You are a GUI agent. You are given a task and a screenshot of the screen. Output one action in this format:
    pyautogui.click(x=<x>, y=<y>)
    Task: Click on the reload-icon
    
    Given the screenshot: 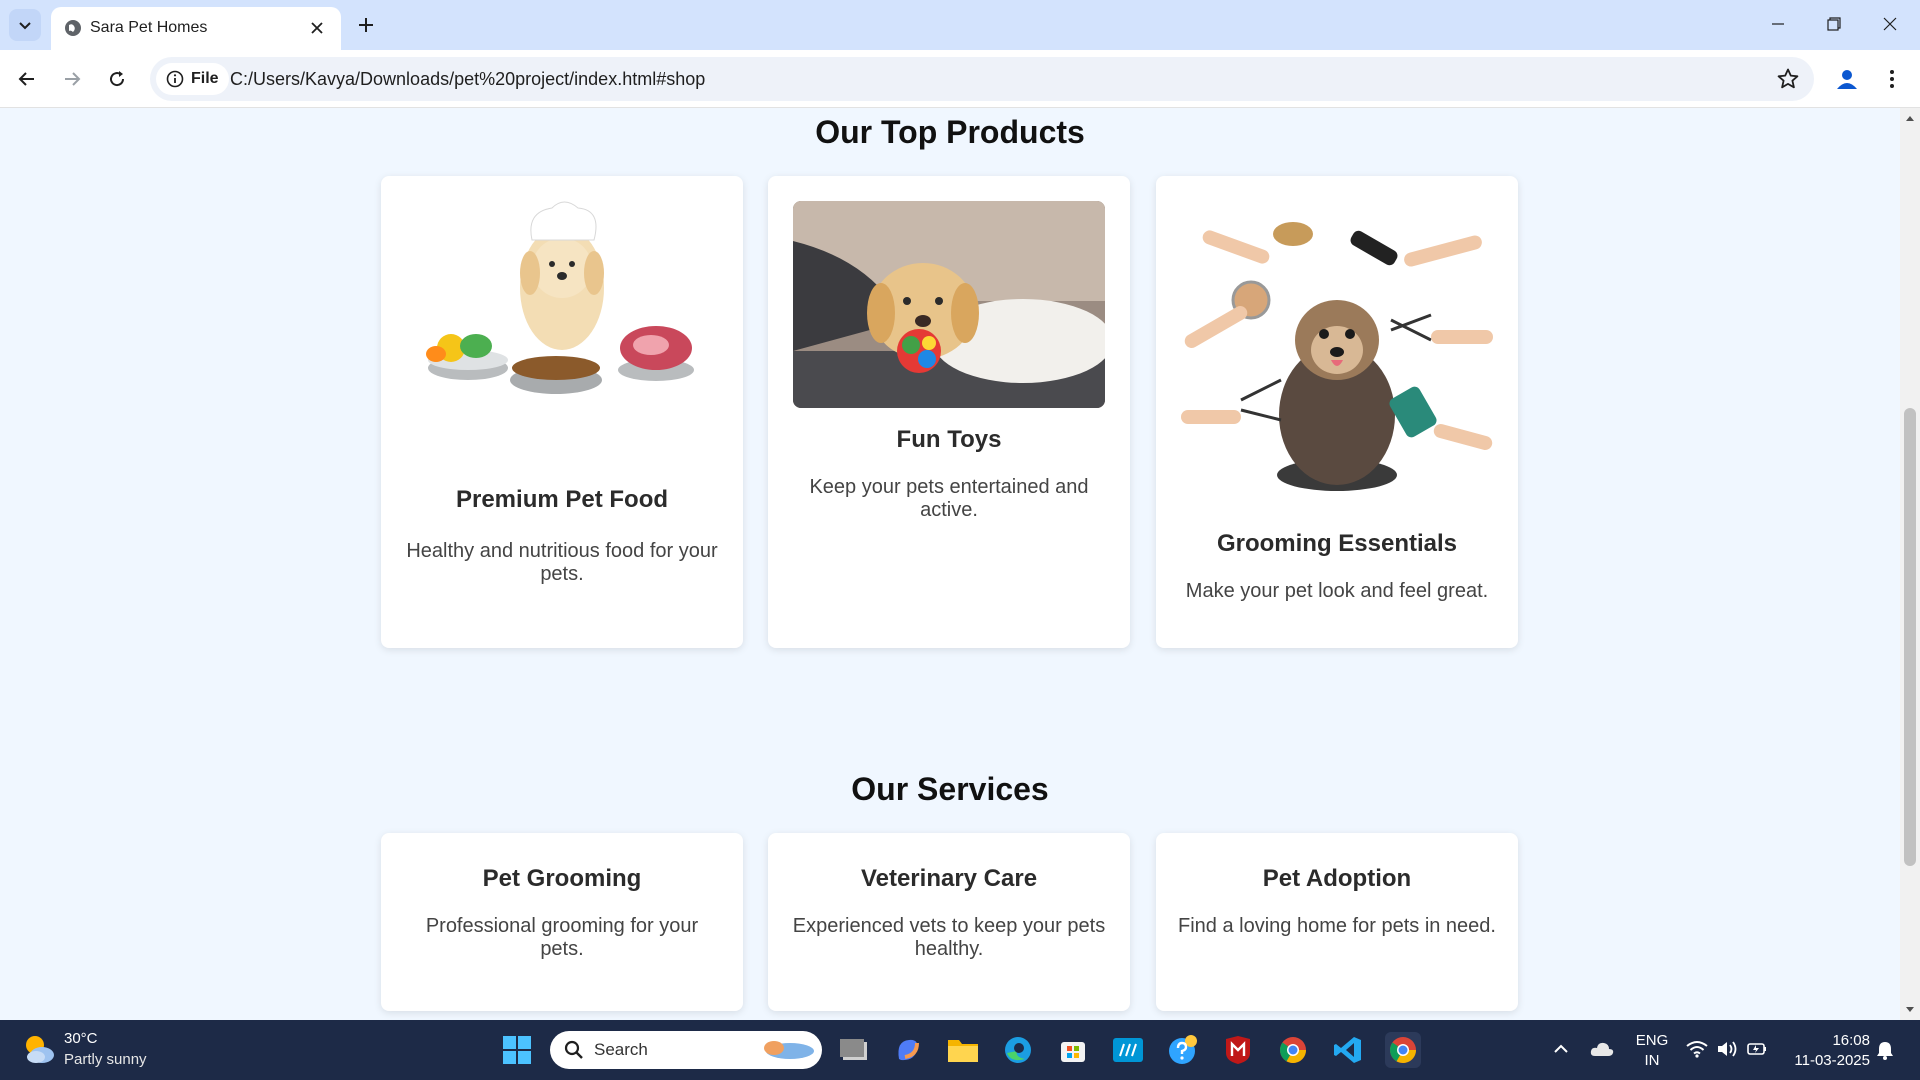 What is the action you would take?
    pyautogui.click(x=117, y=79)
    